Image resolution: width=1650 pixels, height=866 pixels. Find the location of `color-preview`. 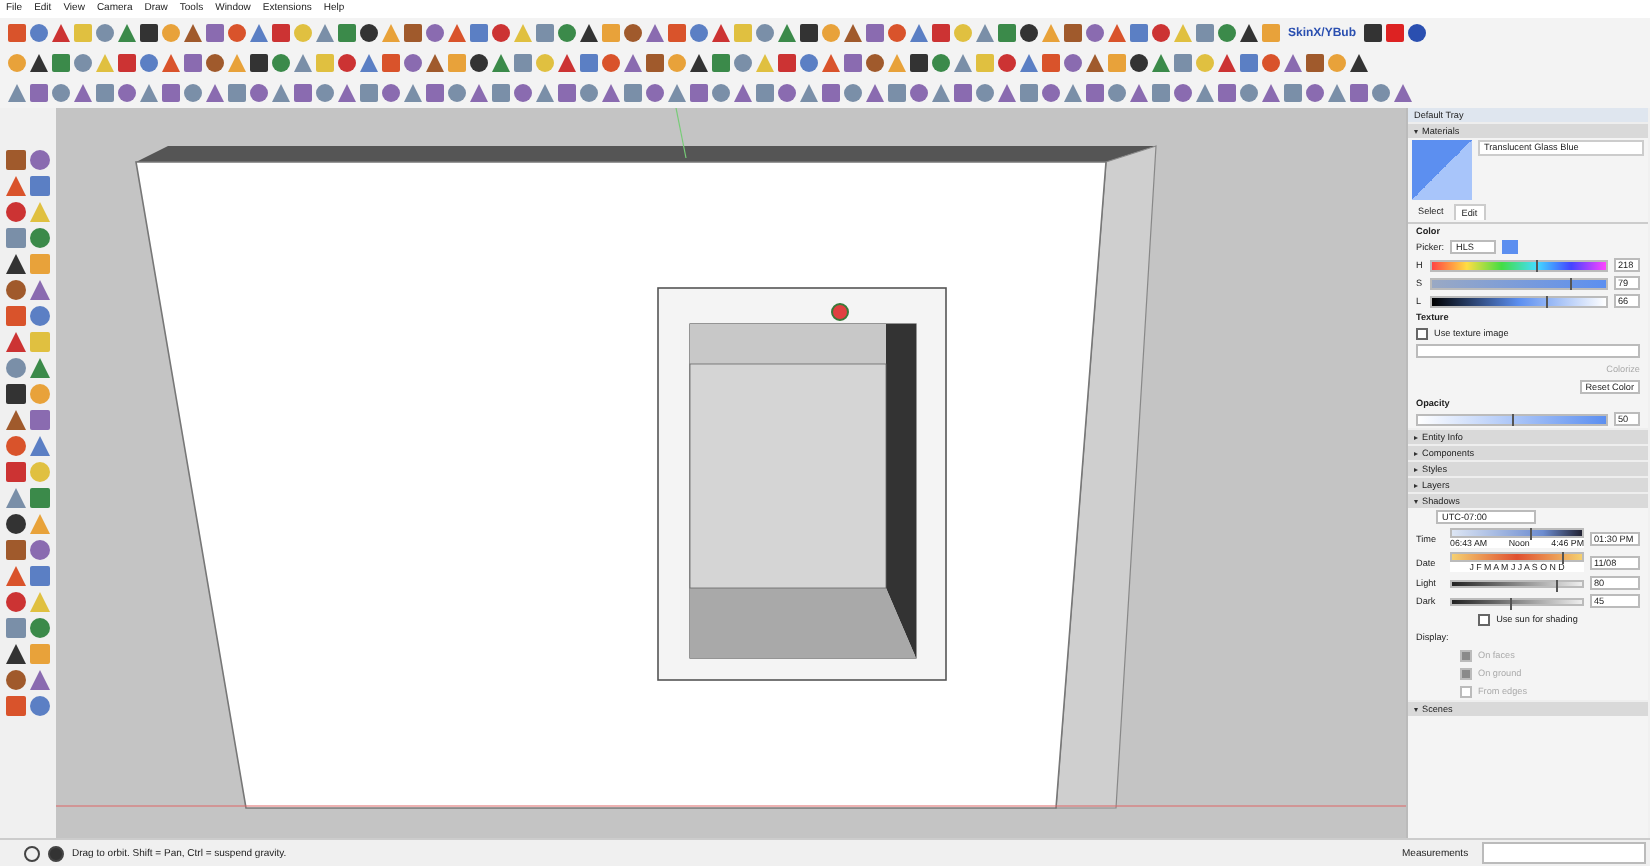

color-preview is located at coordinates (1509, 247).